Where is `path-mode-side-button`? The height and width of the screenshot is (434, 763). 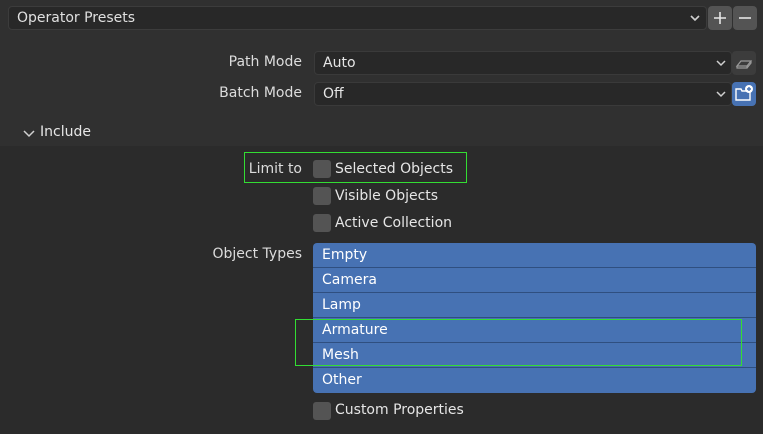 path-mode-side-button is located at coordinates (744, 63).